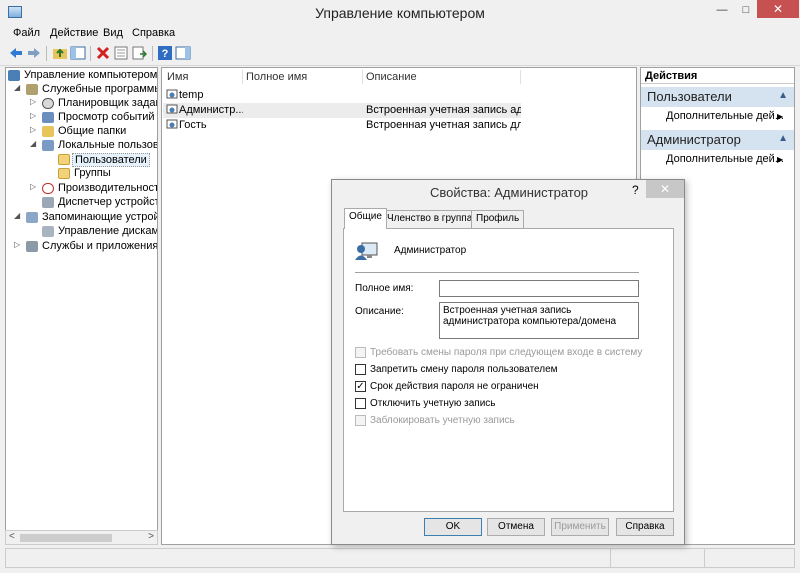 This screenshot has width=800, height=573. I want to click on scrollbar-thumb, so click(66, 538).